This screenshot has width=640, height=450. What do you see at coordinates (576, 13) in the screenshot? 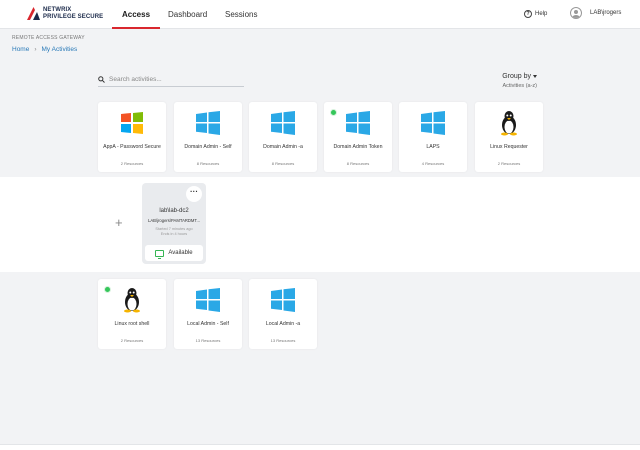
I see `avatar-icon` at bounding box center [576, 13].